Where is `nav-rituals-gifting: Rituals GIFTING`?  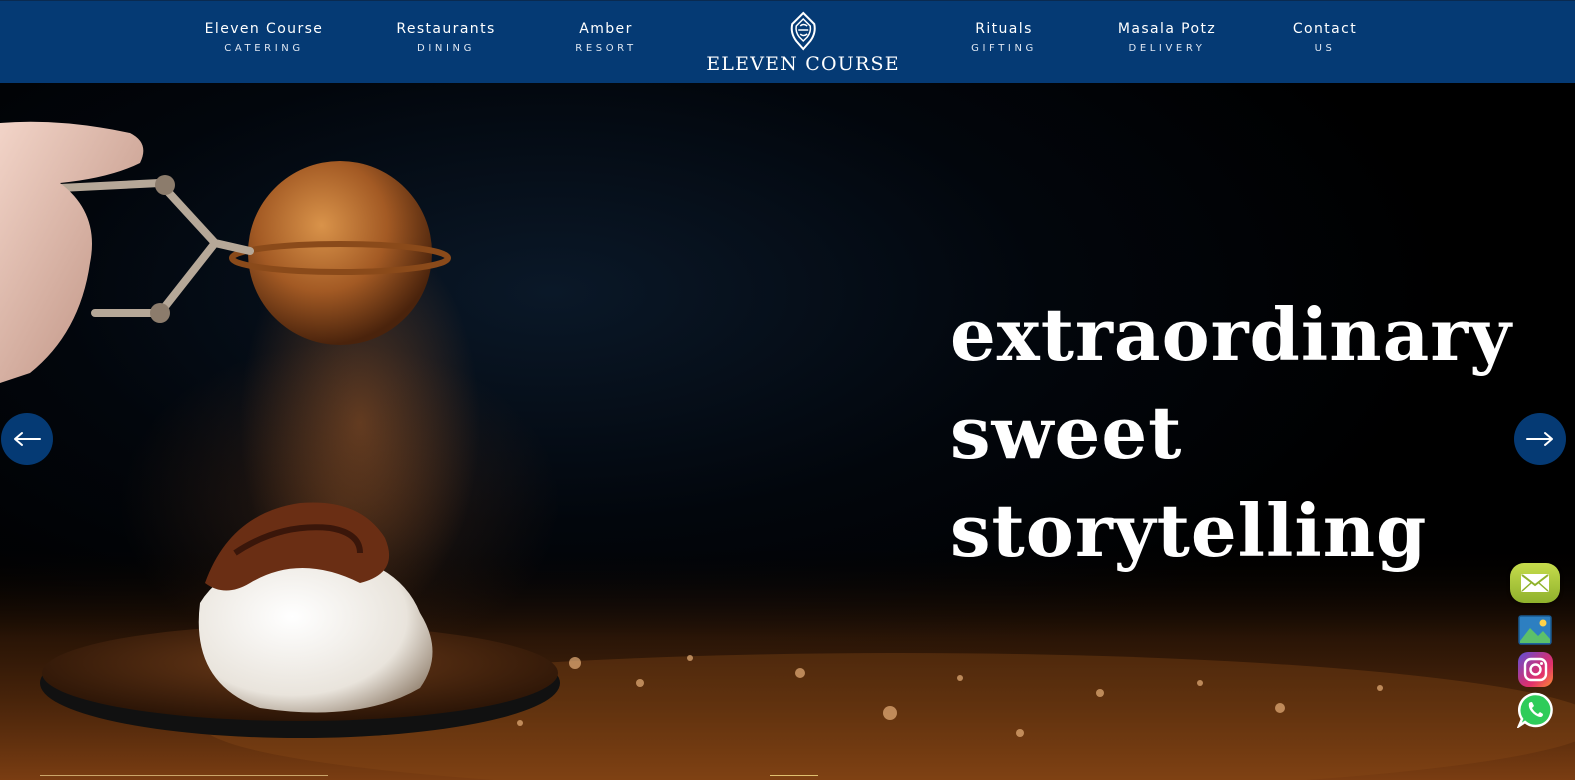 nav-rituals-gifting: Rituals GIFTING is located at coordinates (1004, 37).